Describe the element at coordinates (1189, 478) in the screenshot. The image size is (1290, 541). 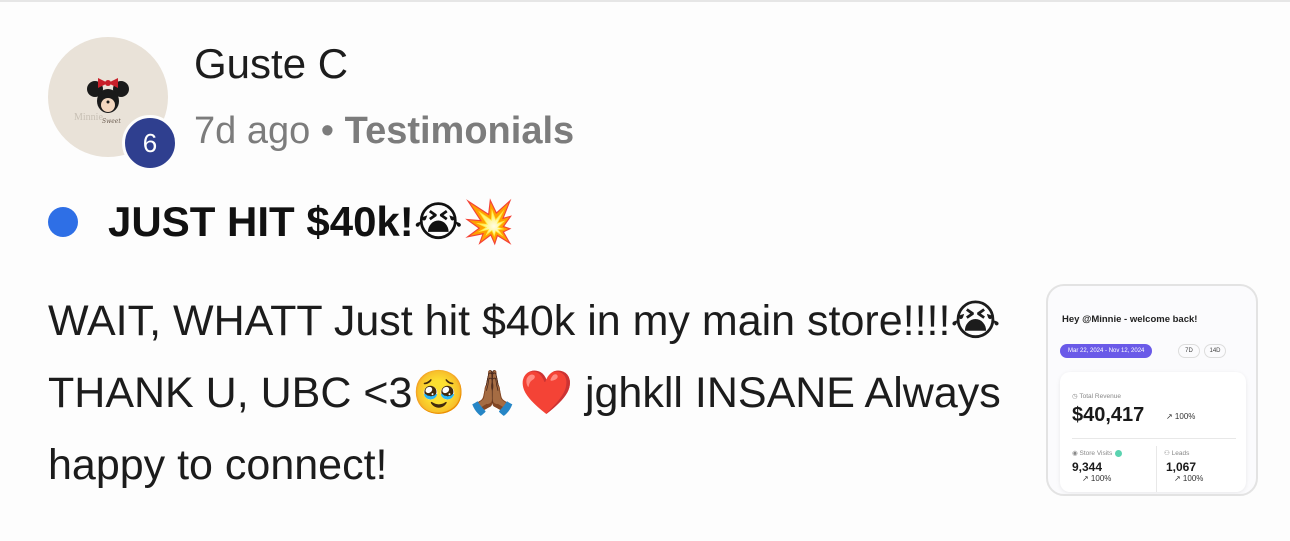
I see `leads-change: ↗ 100%` at that location.